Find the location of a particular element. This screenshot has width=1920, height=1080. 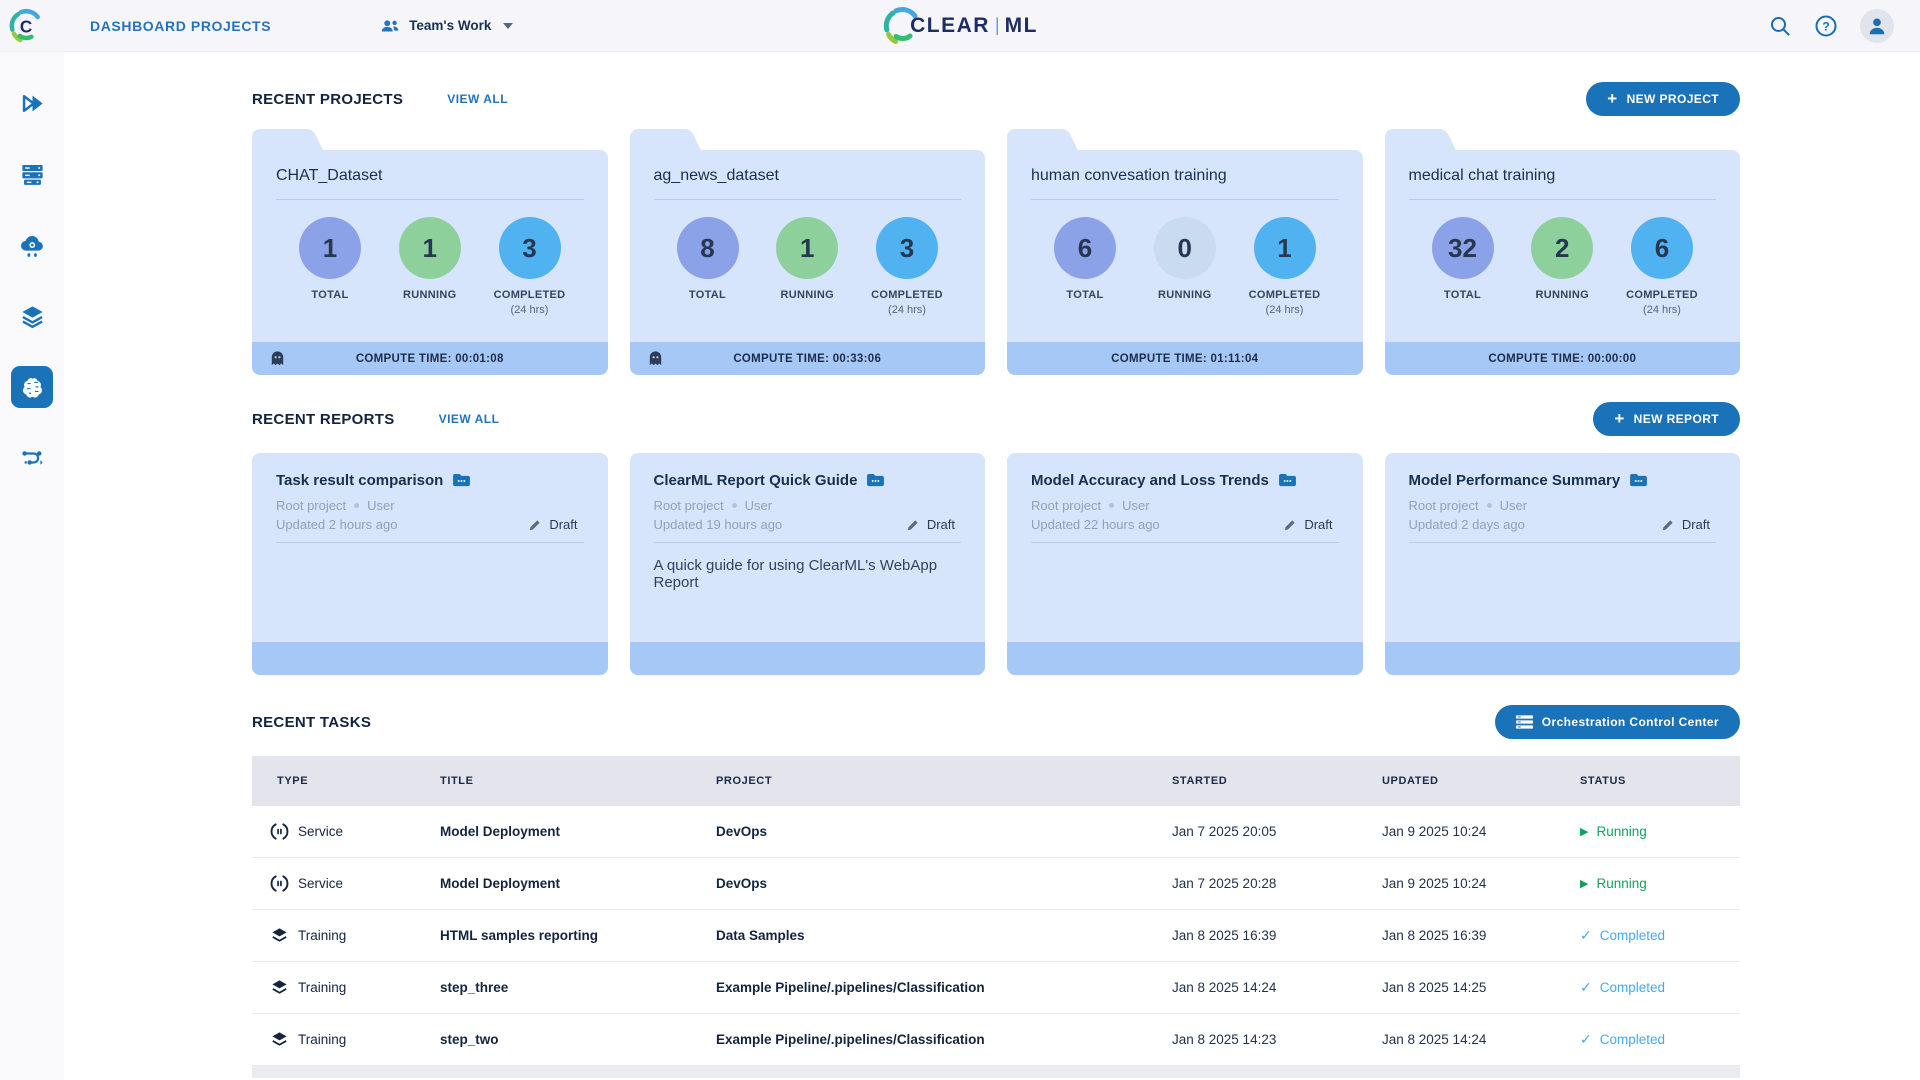

project-name: CHAT_Dataset is located at coordinates (329, 175).